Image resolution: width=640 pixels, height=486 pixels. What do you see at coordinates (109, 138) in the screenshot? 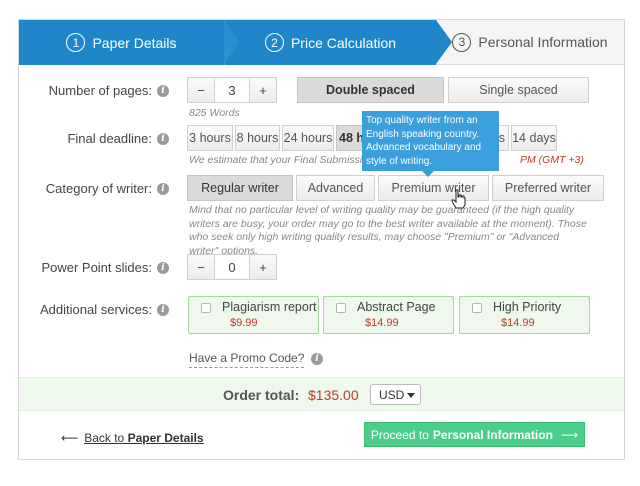
I see `deadline-label-text: Final deadline:` at bounding box center [109, 138].